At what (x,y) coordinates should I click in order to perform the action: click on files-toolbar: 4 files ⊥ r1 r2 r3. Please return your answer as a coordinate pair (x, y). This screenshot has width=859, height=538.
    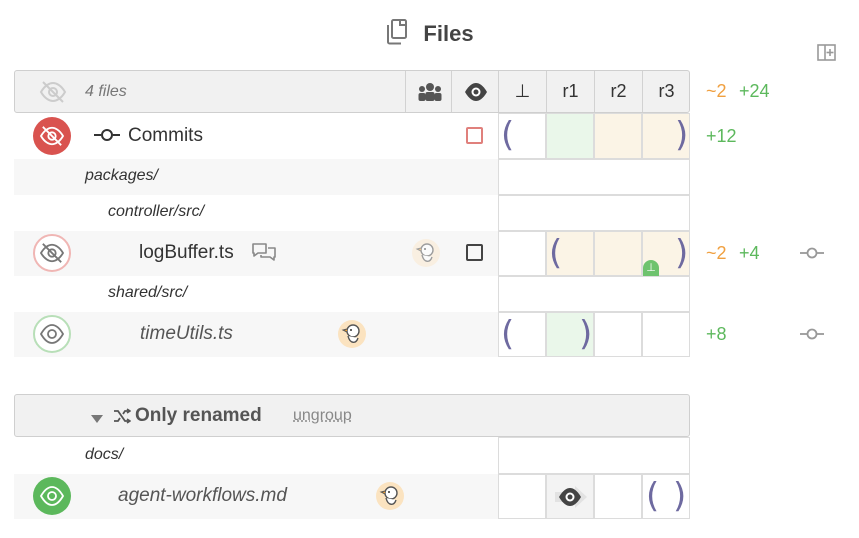
    Looking at the image, I should click on (352, 91).